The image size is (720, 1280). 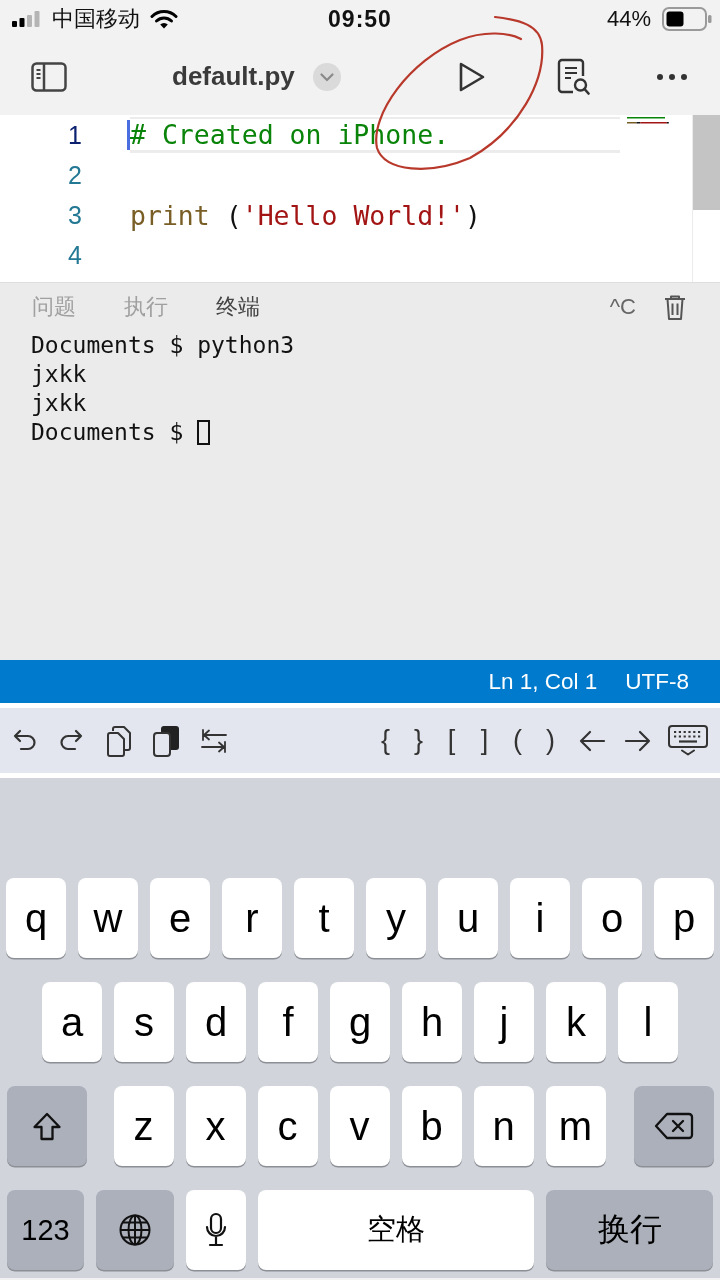 I want to click on shift-key, so click(x=46, y=1126).